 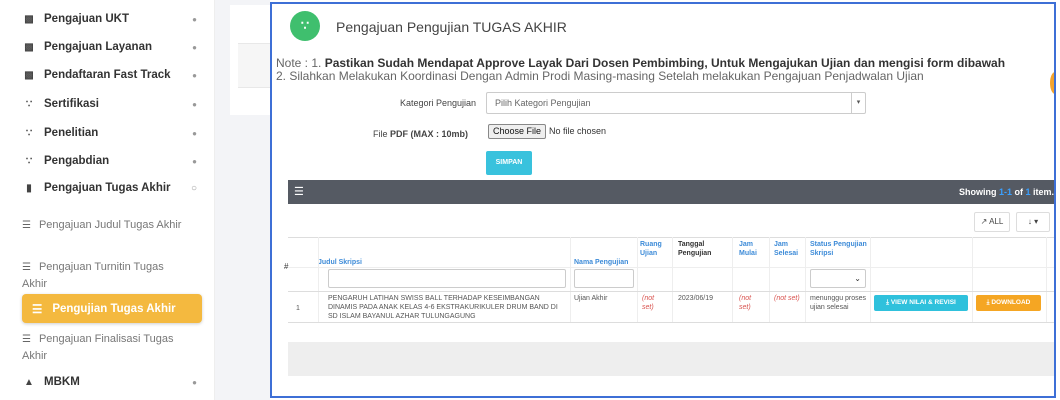 I want to click on background-panel, so click(x=242, y=200).